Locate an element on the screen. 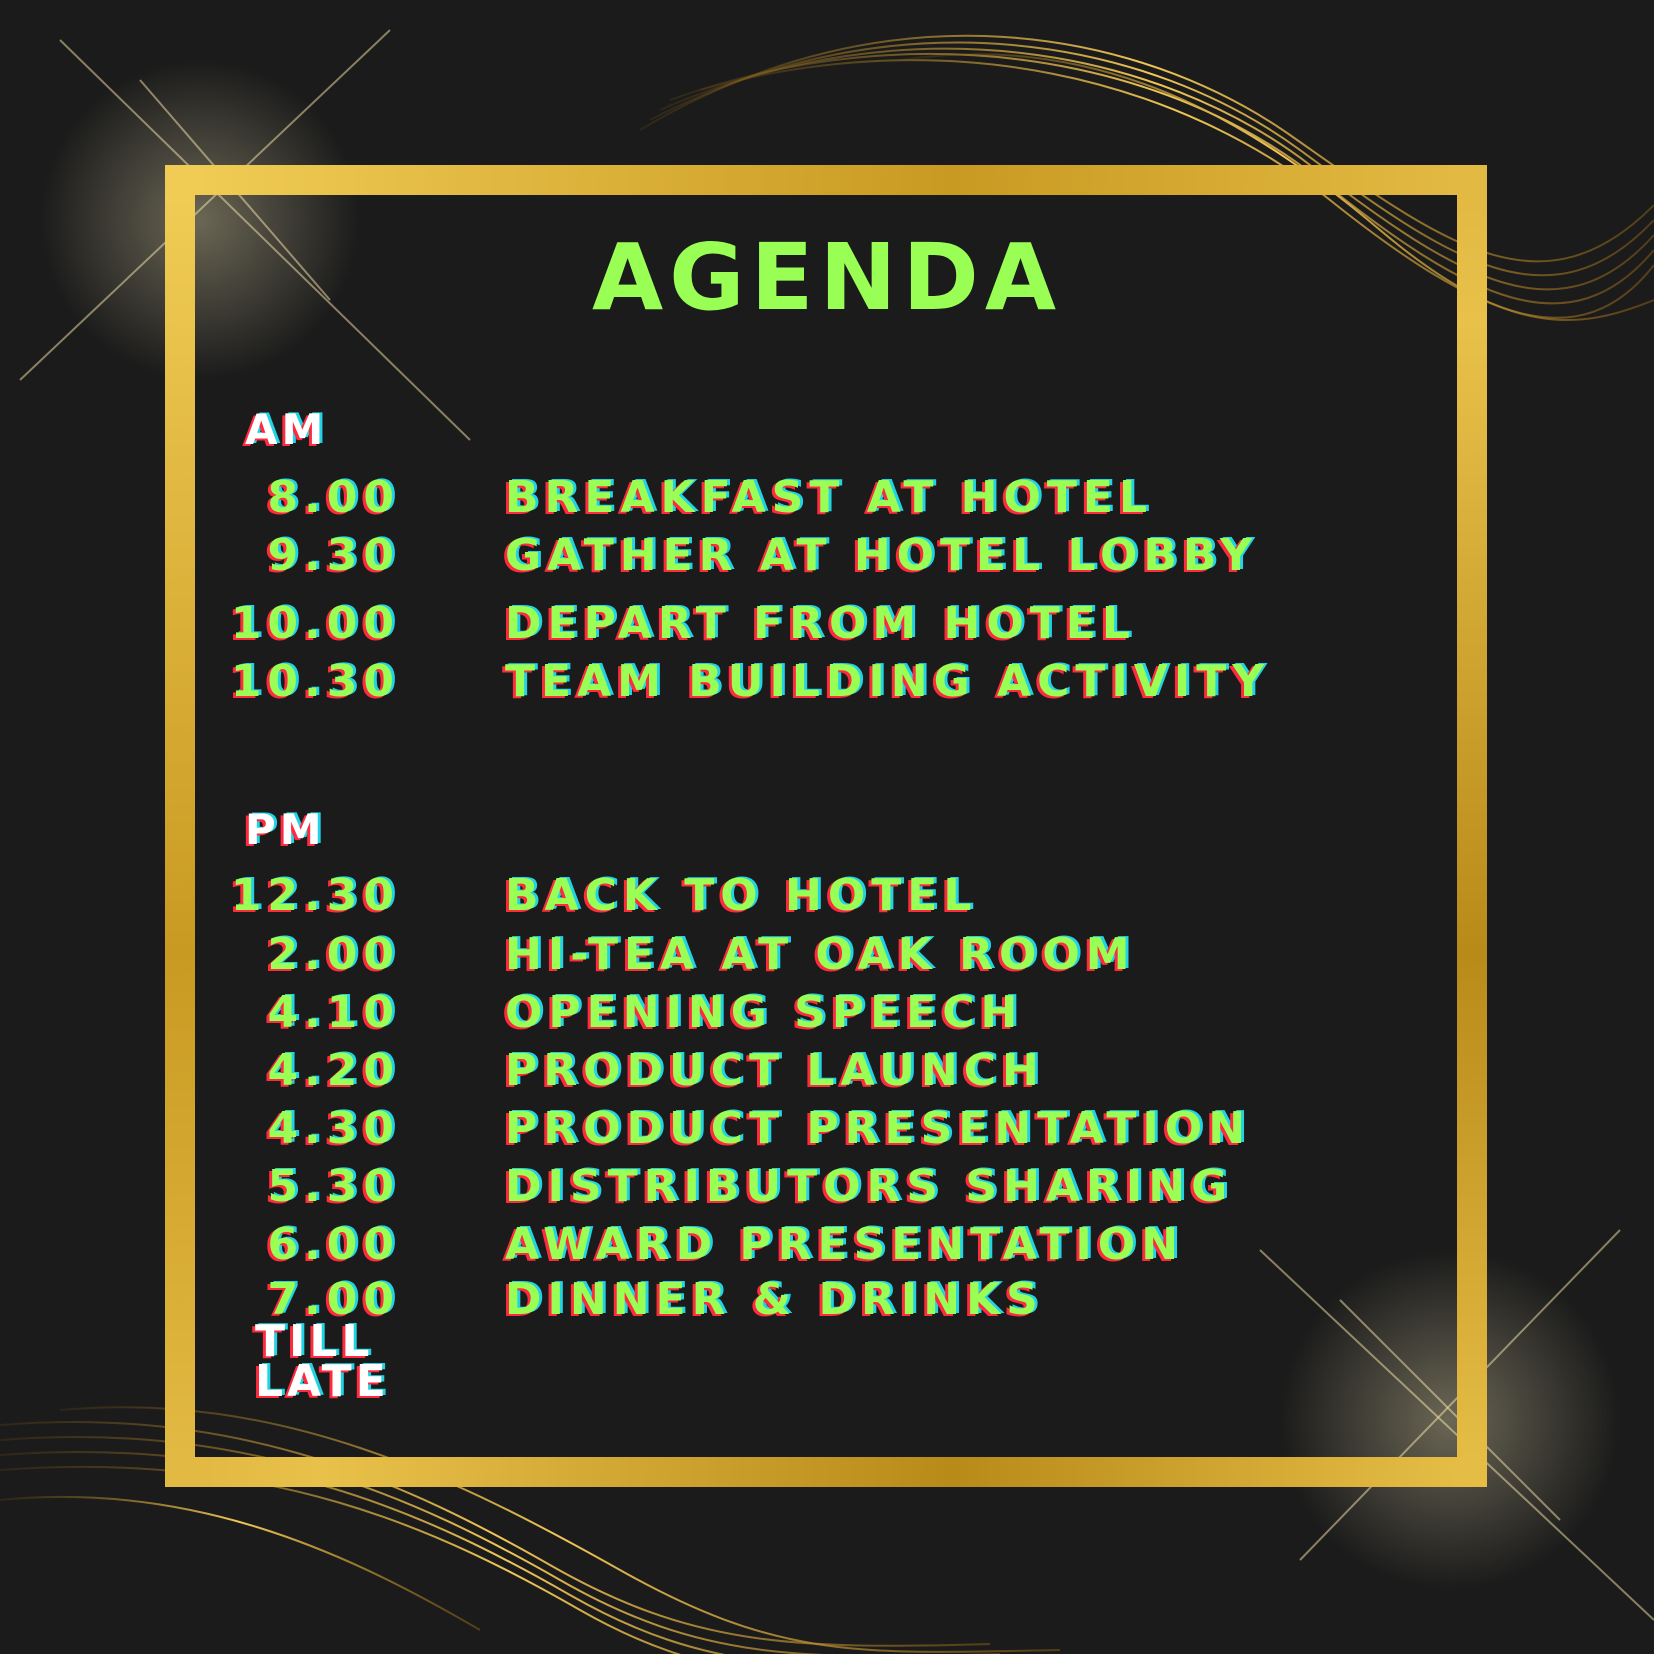 The image size is (1654, 1654). agenda-event: PRODUCT LAUNCH is located at coordinates (775, 1070).